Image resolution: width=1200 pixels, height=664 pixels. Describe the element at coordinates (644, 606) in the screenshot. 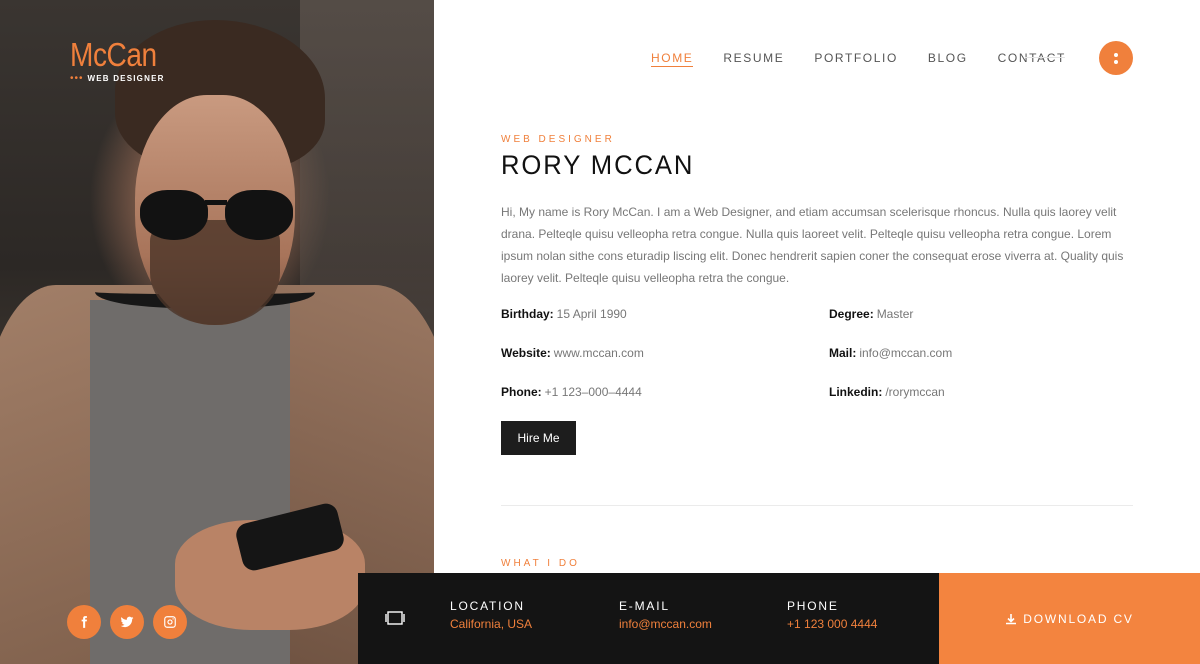

I see `contact-label: E-MAIL` at that location.